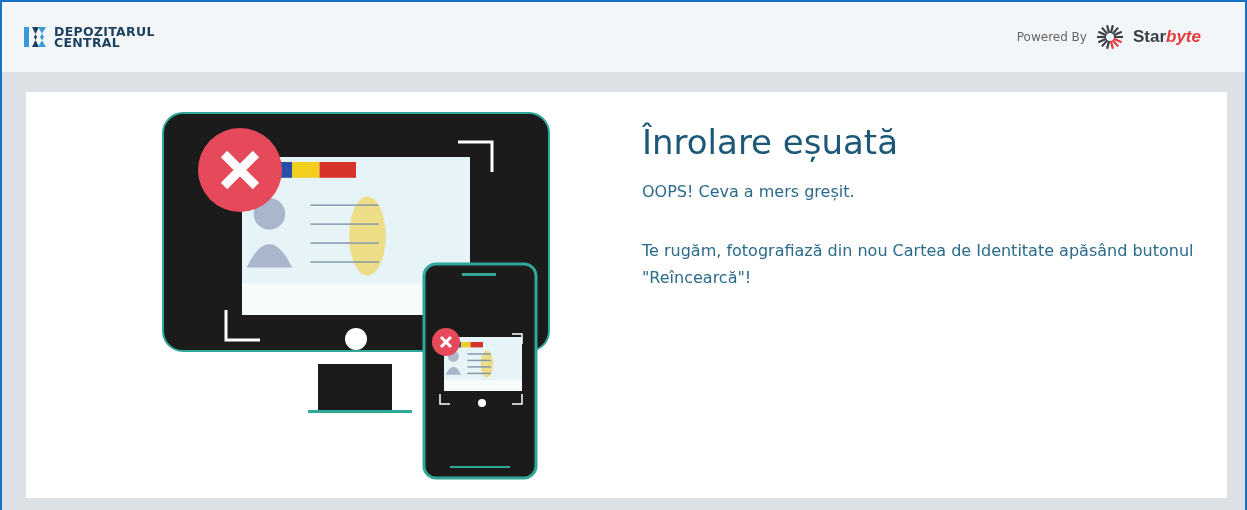  I want to click on starburst-icon, so click(1109, 37).